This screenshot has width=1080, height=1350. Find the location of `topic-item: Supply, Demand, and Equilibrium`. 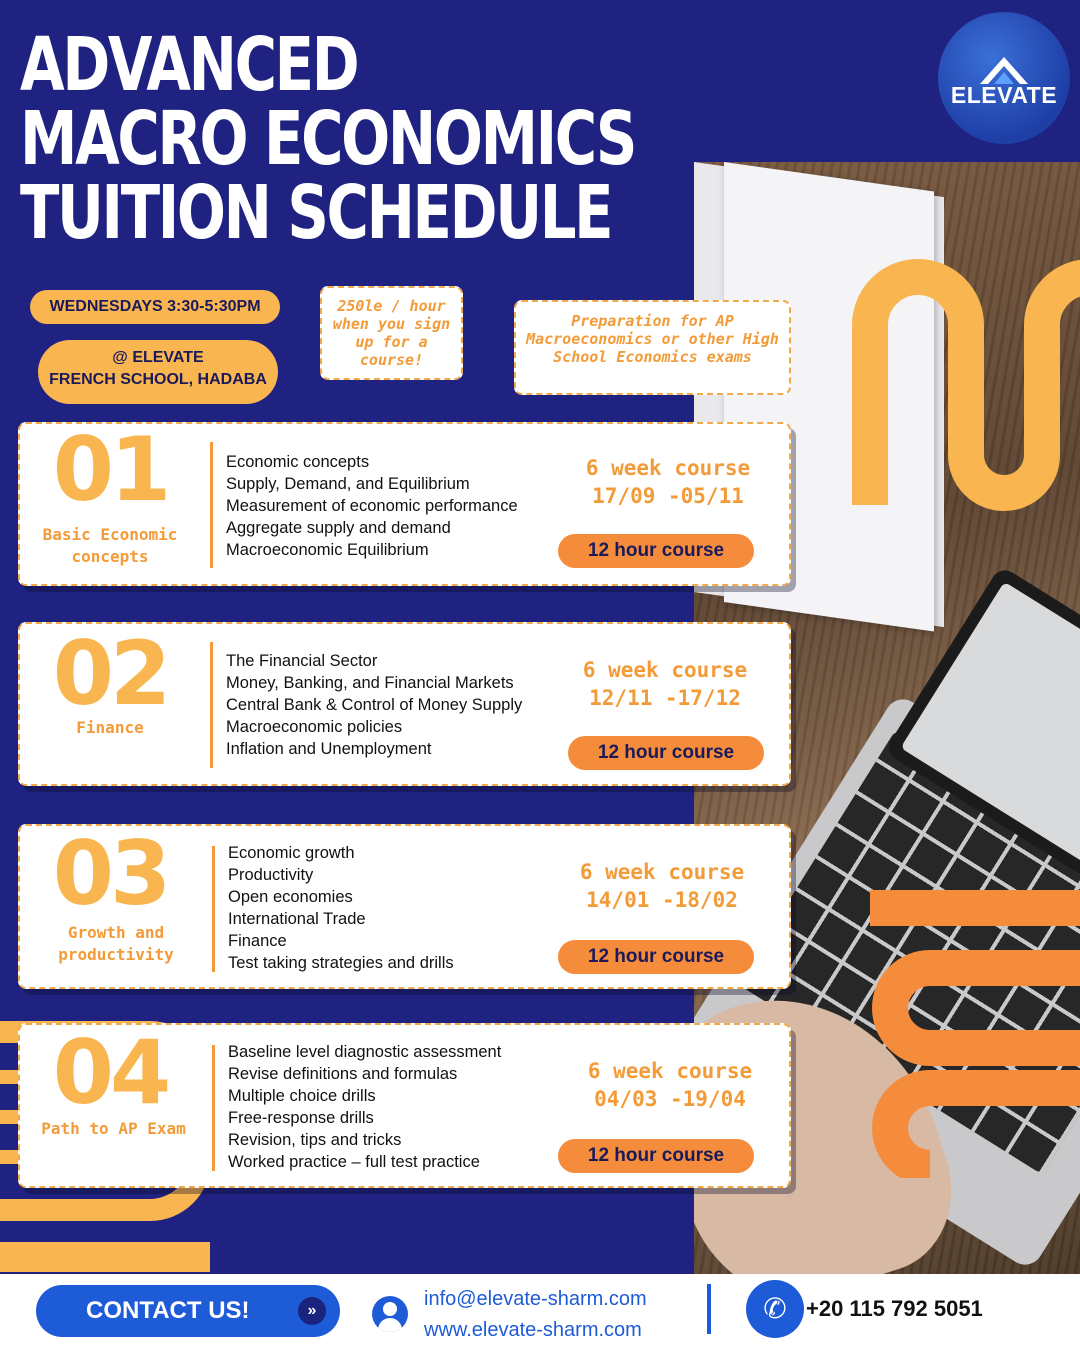

topic-item: Supply, Demand, and Equilibrium is located at coordinates (348, 484).